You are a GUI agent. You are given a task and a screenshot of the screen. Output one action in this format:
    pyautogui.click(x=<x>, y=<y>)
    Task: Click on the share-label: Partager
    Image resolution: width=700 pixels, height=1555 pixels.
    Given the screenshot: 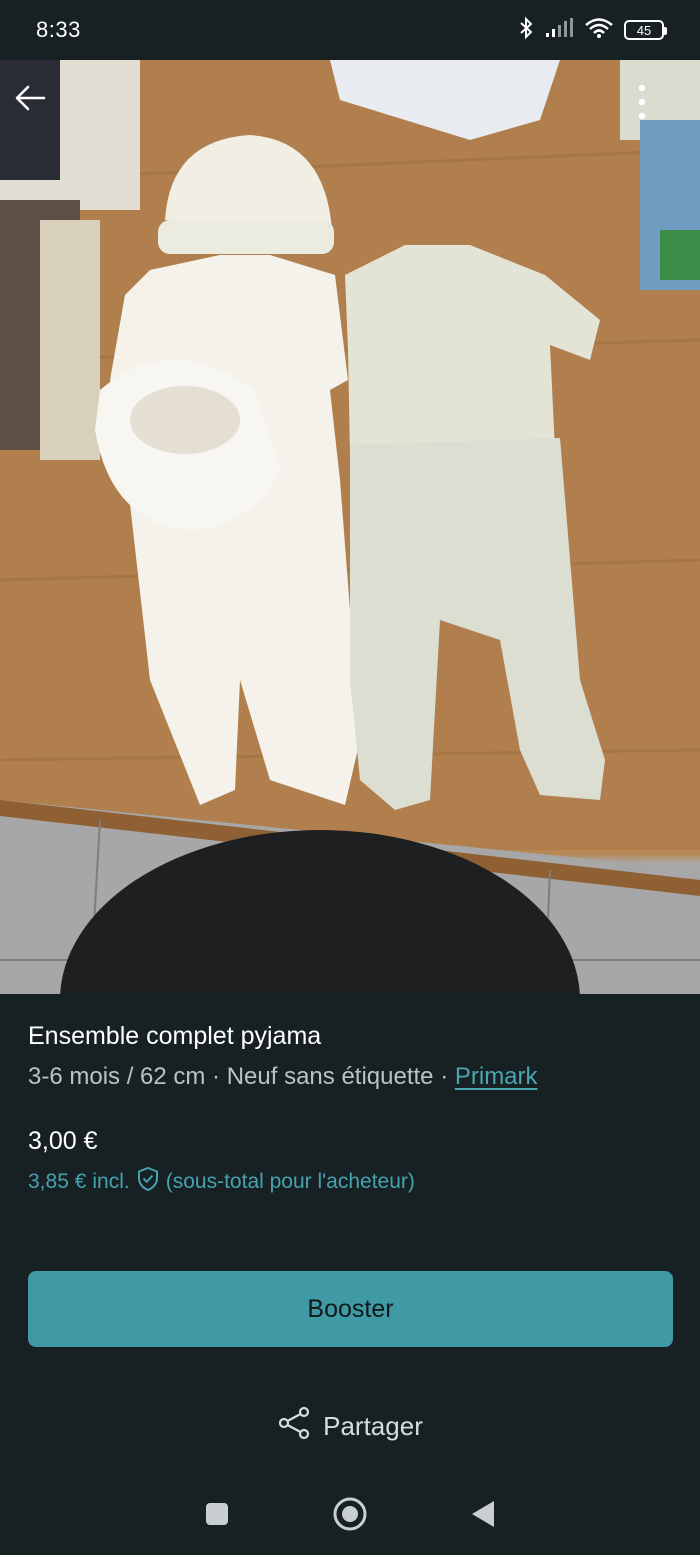 What is the action you would take?
    pyautogui.click(x=373, y=1425)
    